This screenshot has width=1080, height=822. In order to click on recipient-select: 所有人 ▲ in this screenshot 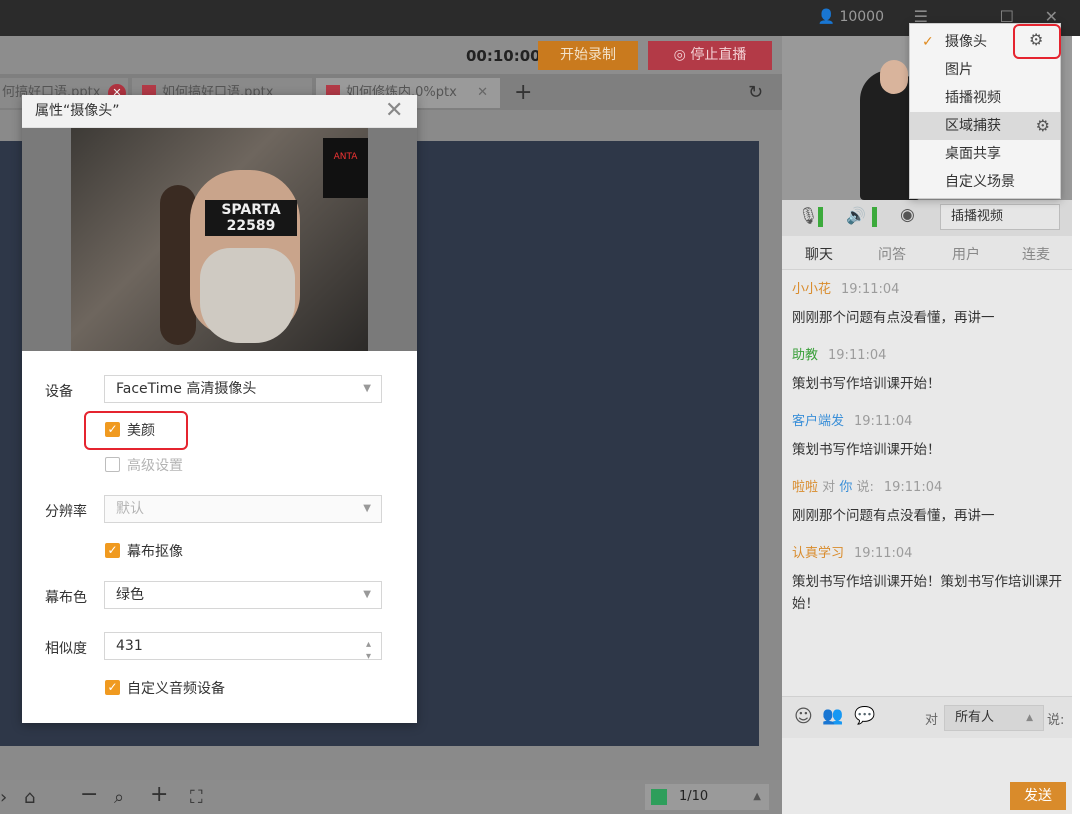, I will do `click(994, 718)`.